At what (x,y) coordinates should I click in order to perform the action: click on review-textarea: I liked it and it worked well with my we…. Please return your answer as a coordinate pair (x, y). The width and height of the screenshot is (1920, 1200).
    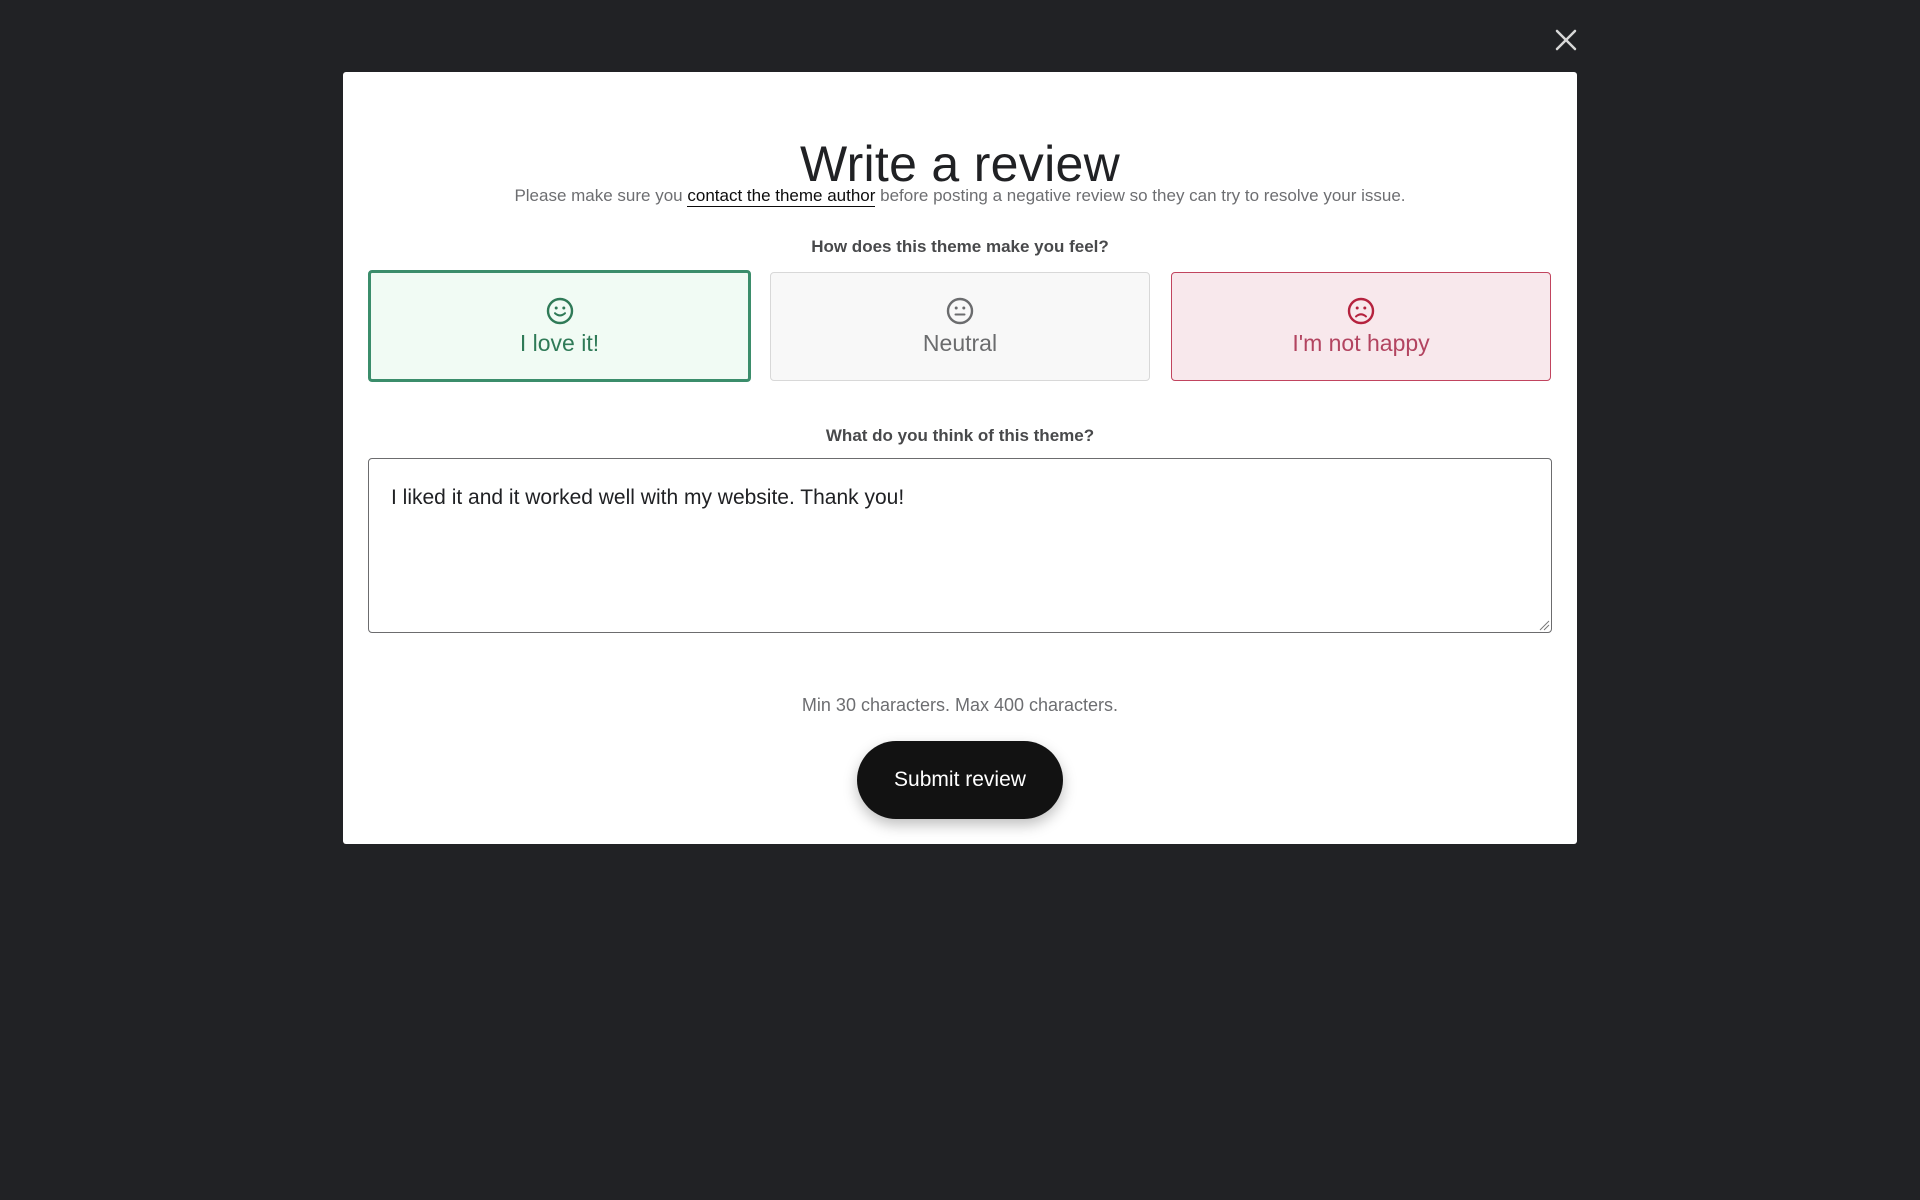
    Looking at the image, I should click on (960, 545).